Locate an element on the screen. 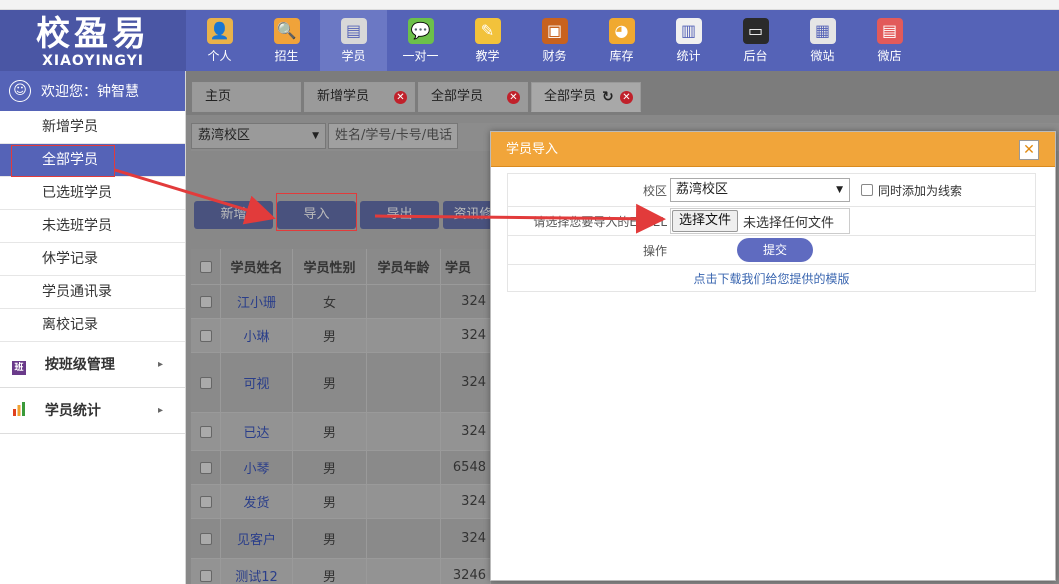  table-row: 小琴 男 6548 is located at coordinates (341, 468).